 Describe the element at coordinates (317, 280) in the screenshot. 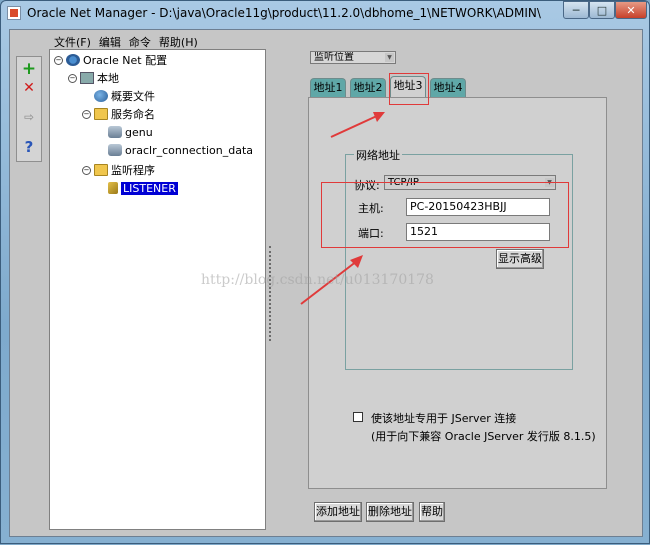

I see `watermark: http://blog.csdn.net/u013170178` at that location.